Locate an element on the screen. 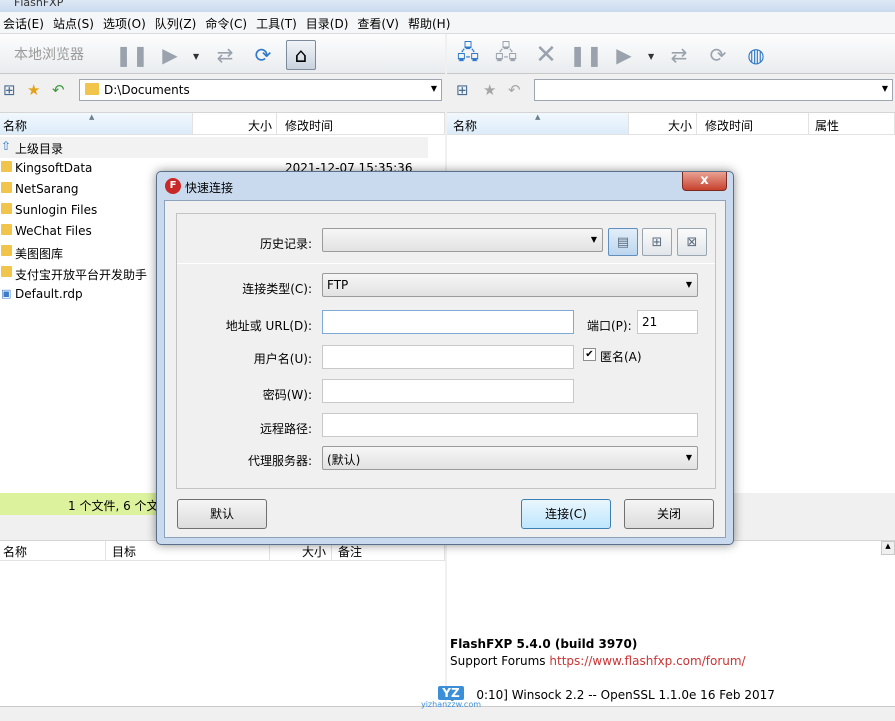  remote-toolbar: 🖧 🖧 ✕ ❚❚ ▶ ▼ ⇄ ⟳ ◍ is located at coordinates (671, 54).